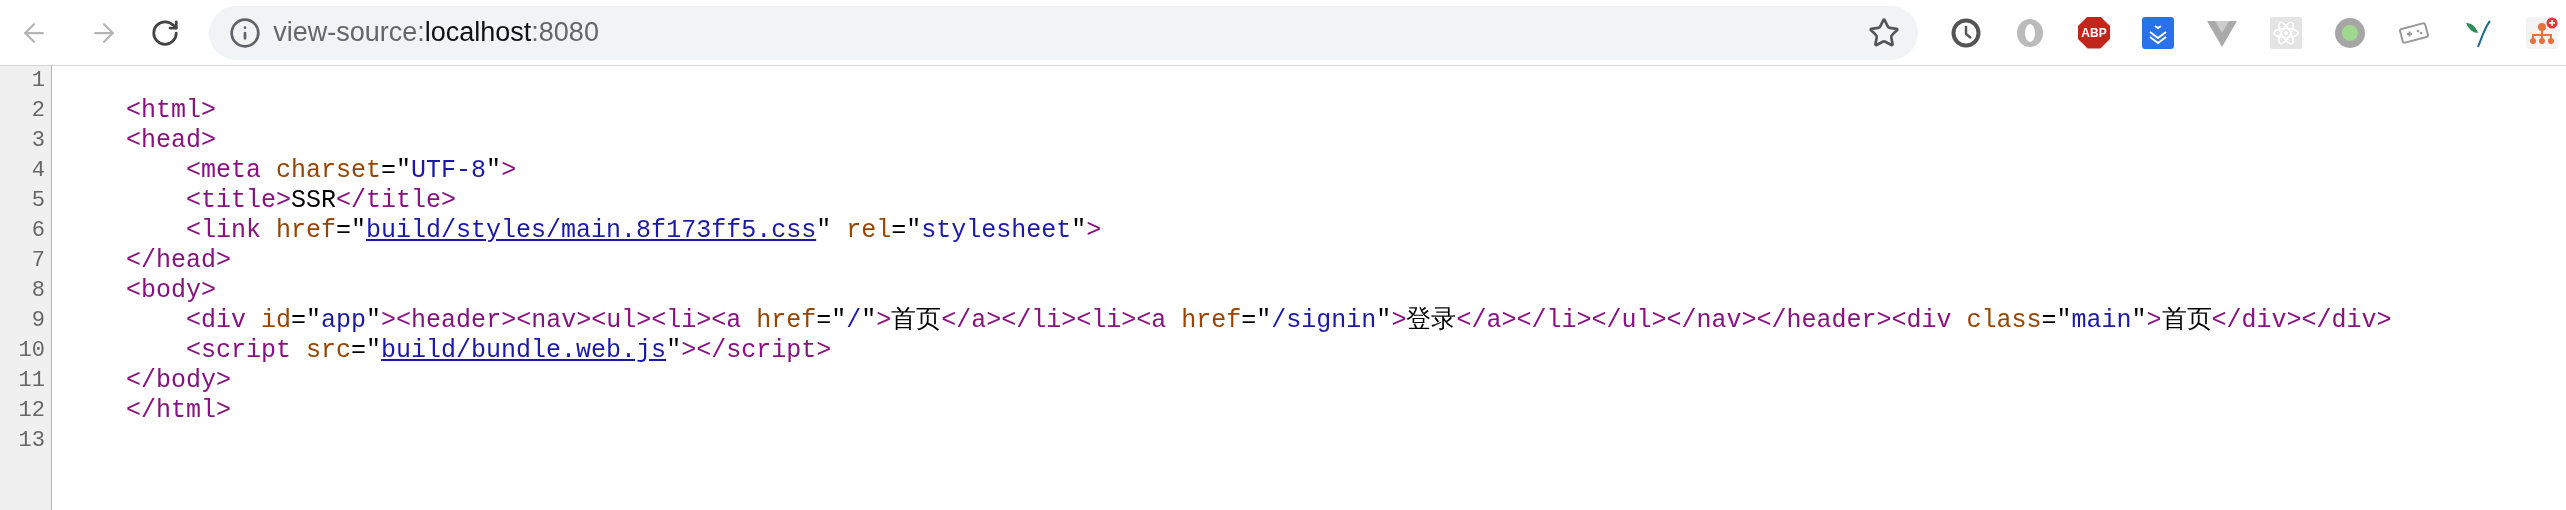  I want to click on line-number: 2, so click(37, 111).